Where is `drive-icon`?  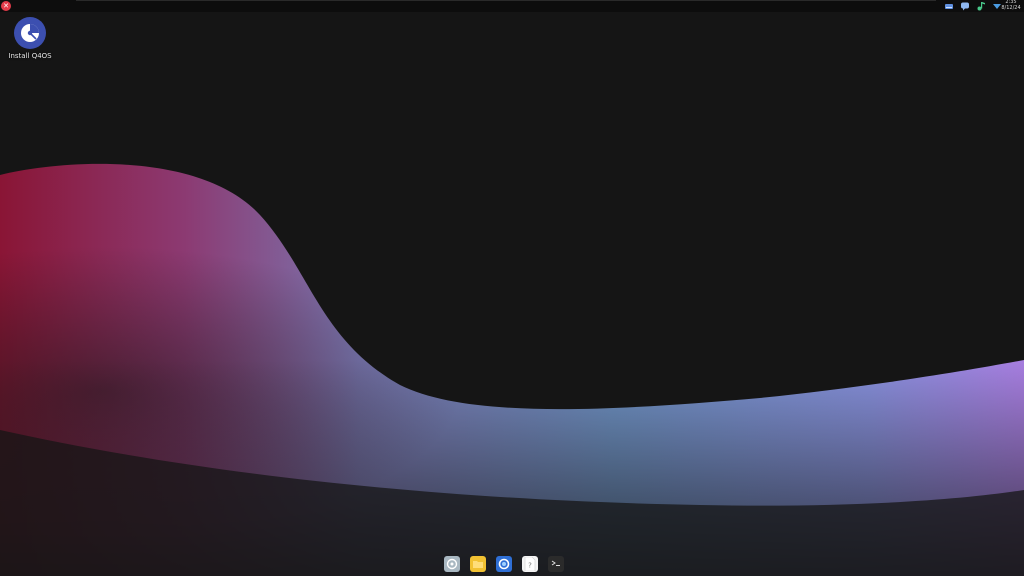
drive-icon is located at coordinates (949, 6).